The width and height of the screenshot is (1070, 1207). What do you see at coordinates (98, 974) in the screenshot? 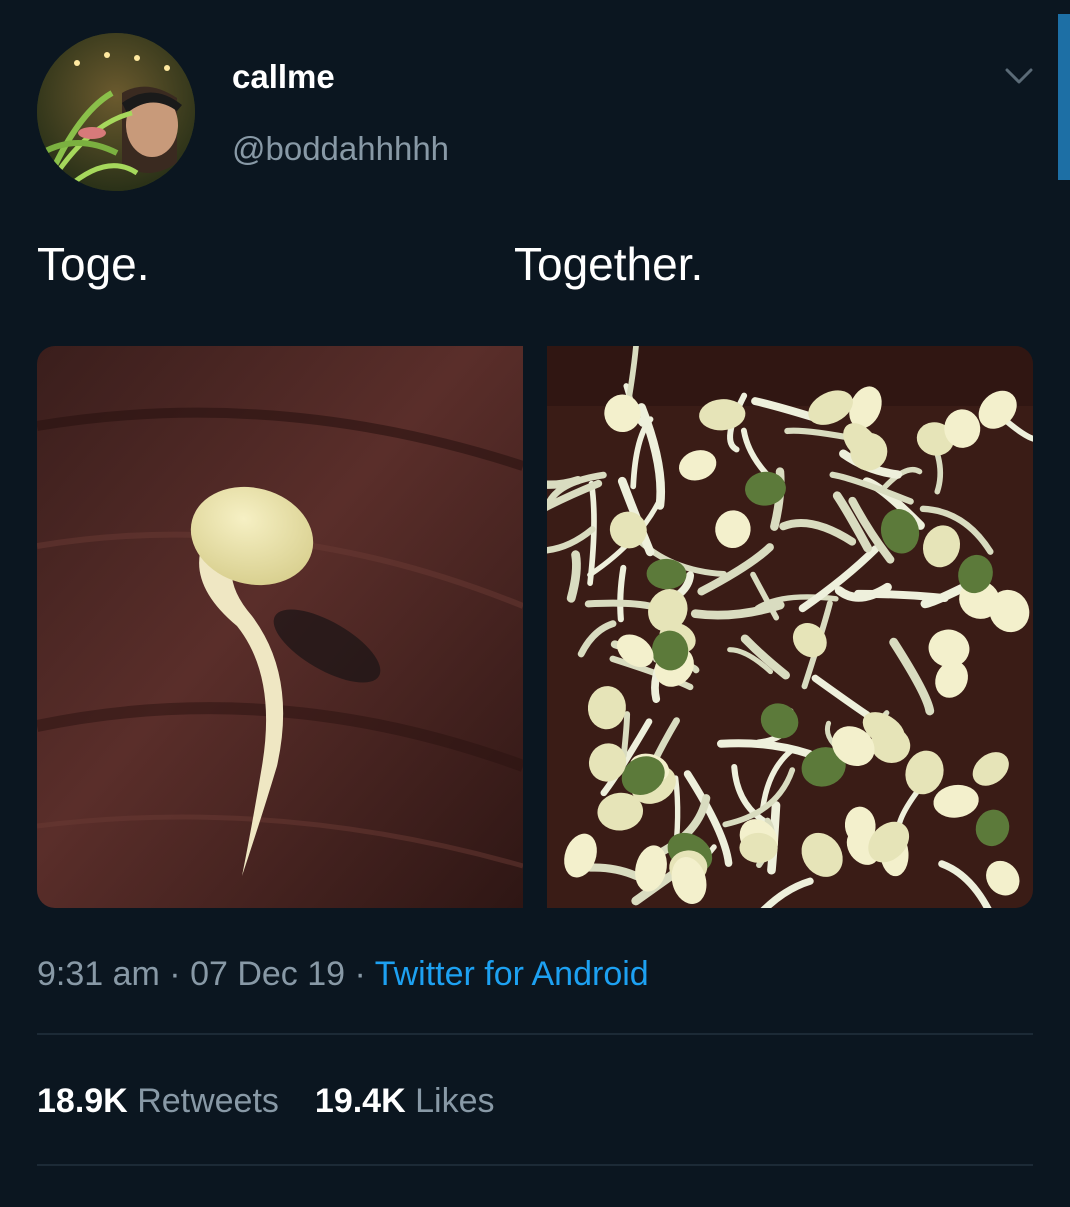
I see `tweet-time: 9:31 am` at bounding box center [98, 974].